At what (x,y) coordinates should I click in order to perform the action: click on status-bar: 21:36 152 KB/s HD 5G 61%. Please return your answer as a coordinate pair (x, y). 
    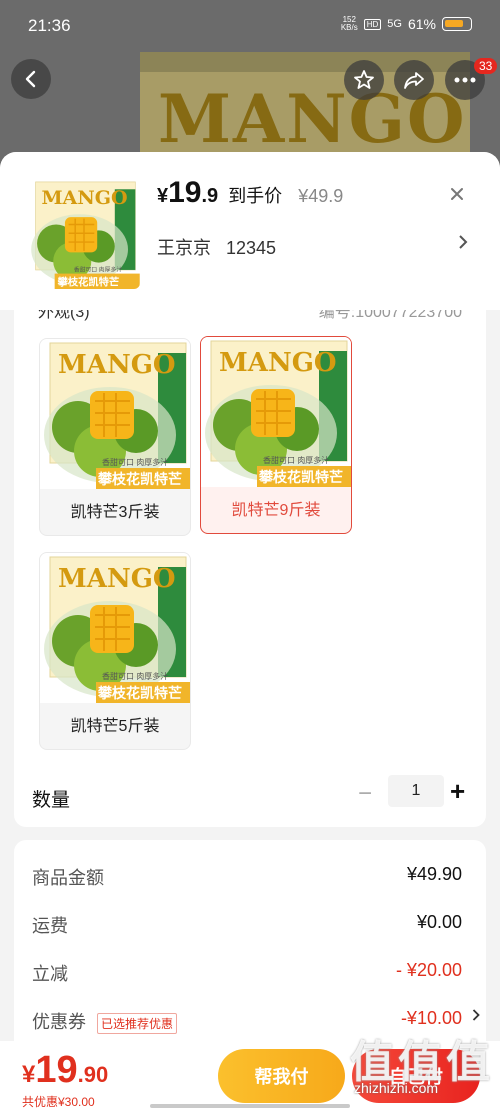
    Looking at the image, I should click on (250, 25).